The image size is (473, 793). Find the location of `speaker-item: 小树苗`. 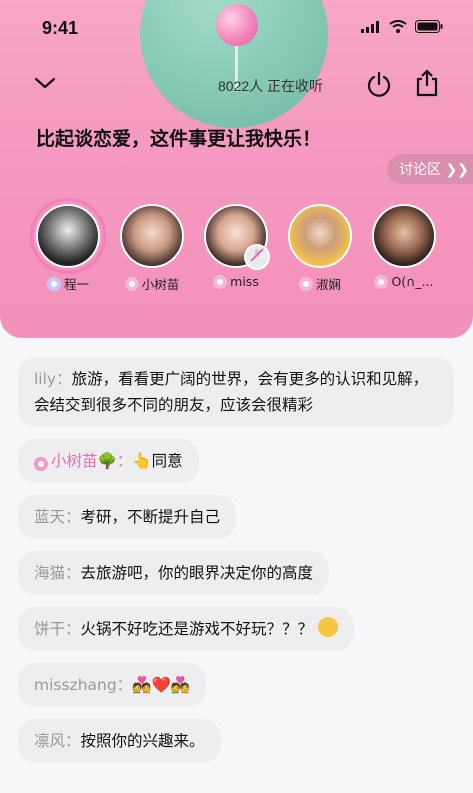

speaker-item: 小树苗 is located at coordinates (152, 248).